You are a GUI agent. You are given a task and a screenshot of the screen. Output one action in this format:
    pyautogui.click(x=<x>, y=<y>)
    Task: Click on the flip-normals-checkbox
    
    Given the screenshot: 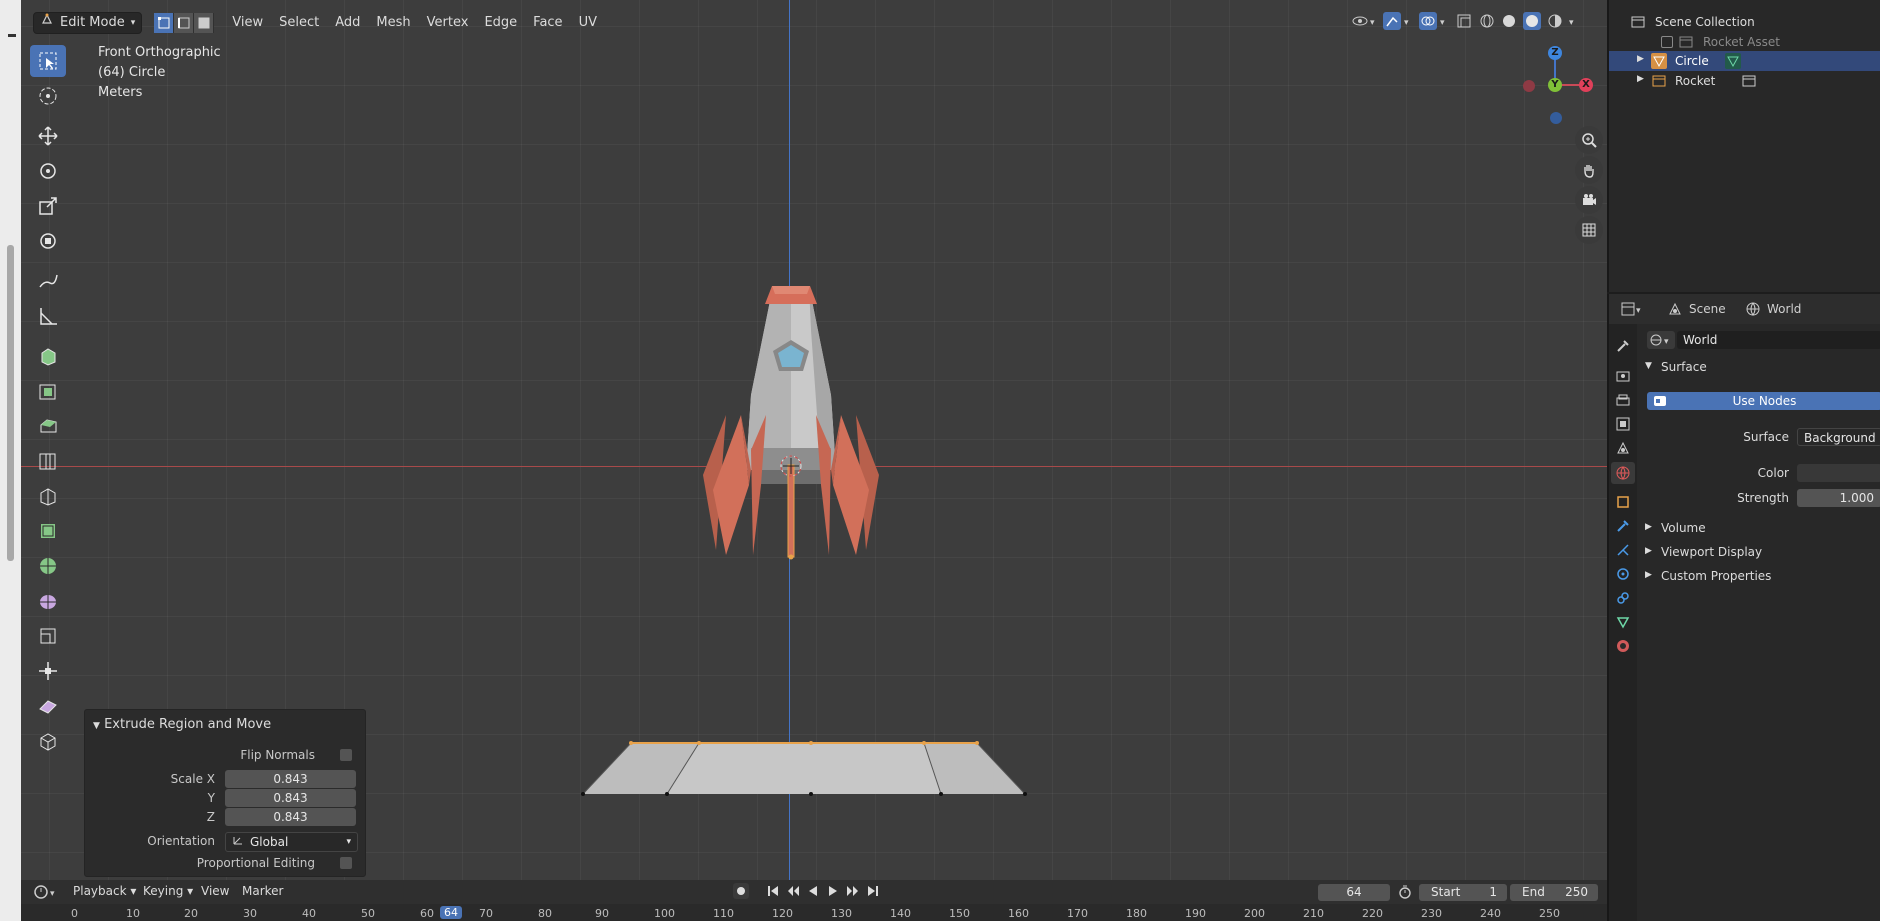 What is the action you would take?
    pyautogui.click(x=346, y=755)
    